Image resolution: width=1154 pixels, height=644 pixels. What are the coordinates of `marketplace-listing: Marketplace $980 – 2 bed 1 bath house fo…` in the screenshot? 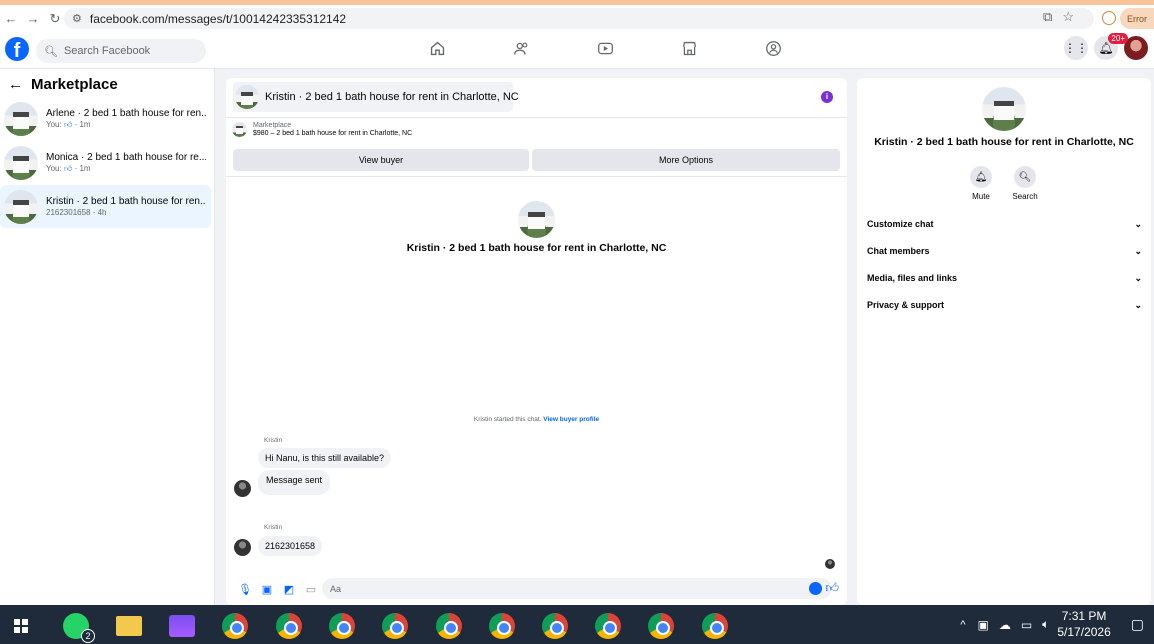 It's located at (322, 130).